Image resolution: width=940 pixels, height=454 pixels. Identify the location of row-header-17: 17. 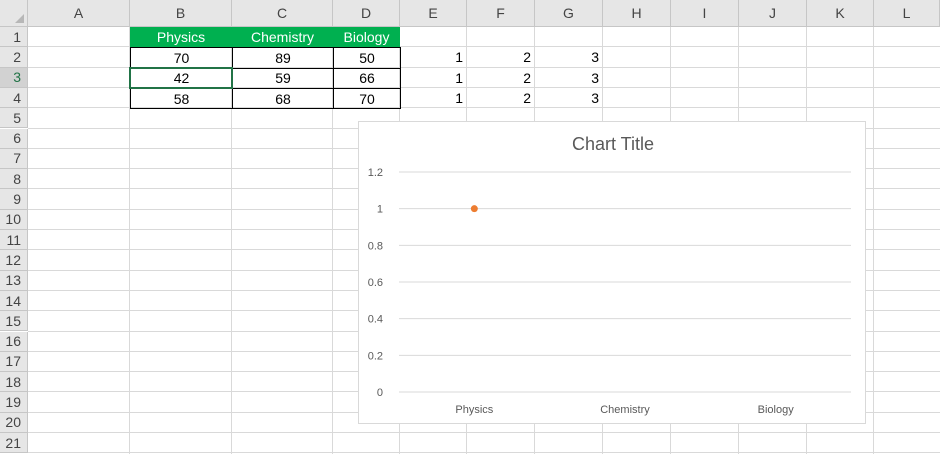
(14, 362).